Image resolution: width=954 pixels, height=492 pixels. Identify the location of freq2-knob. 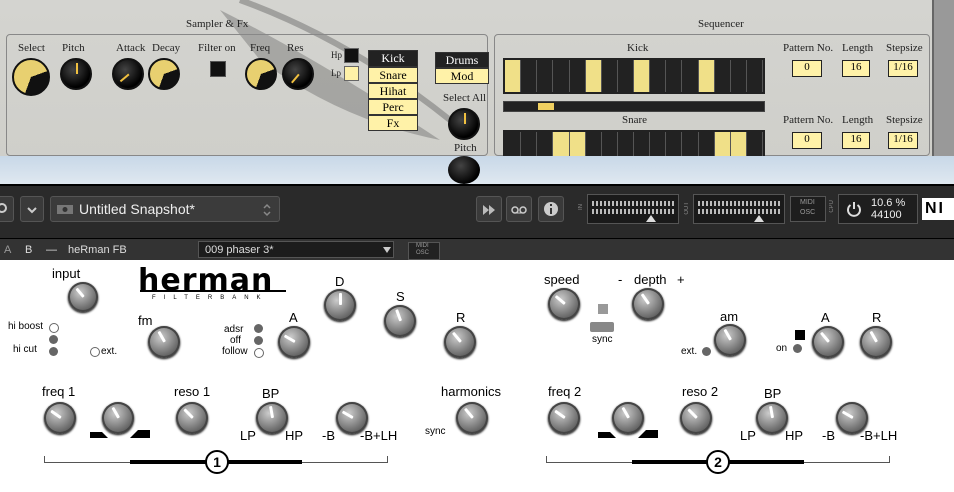
(564, 418).